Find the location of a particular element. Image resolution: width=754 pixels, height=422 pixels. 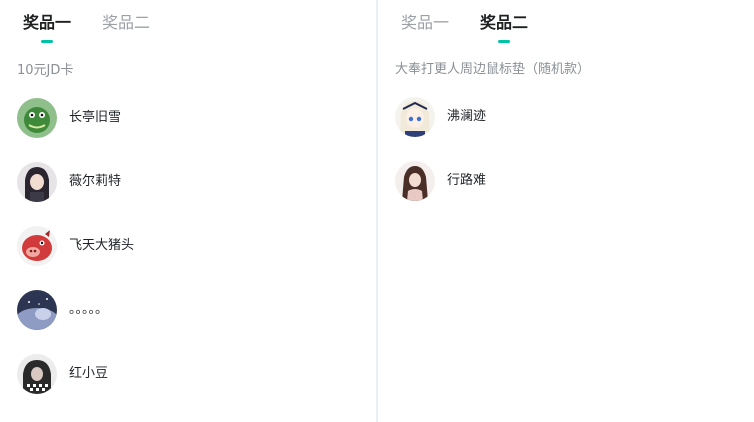

winner-name: 沸澜迹 is located at coordinates (466, 117).